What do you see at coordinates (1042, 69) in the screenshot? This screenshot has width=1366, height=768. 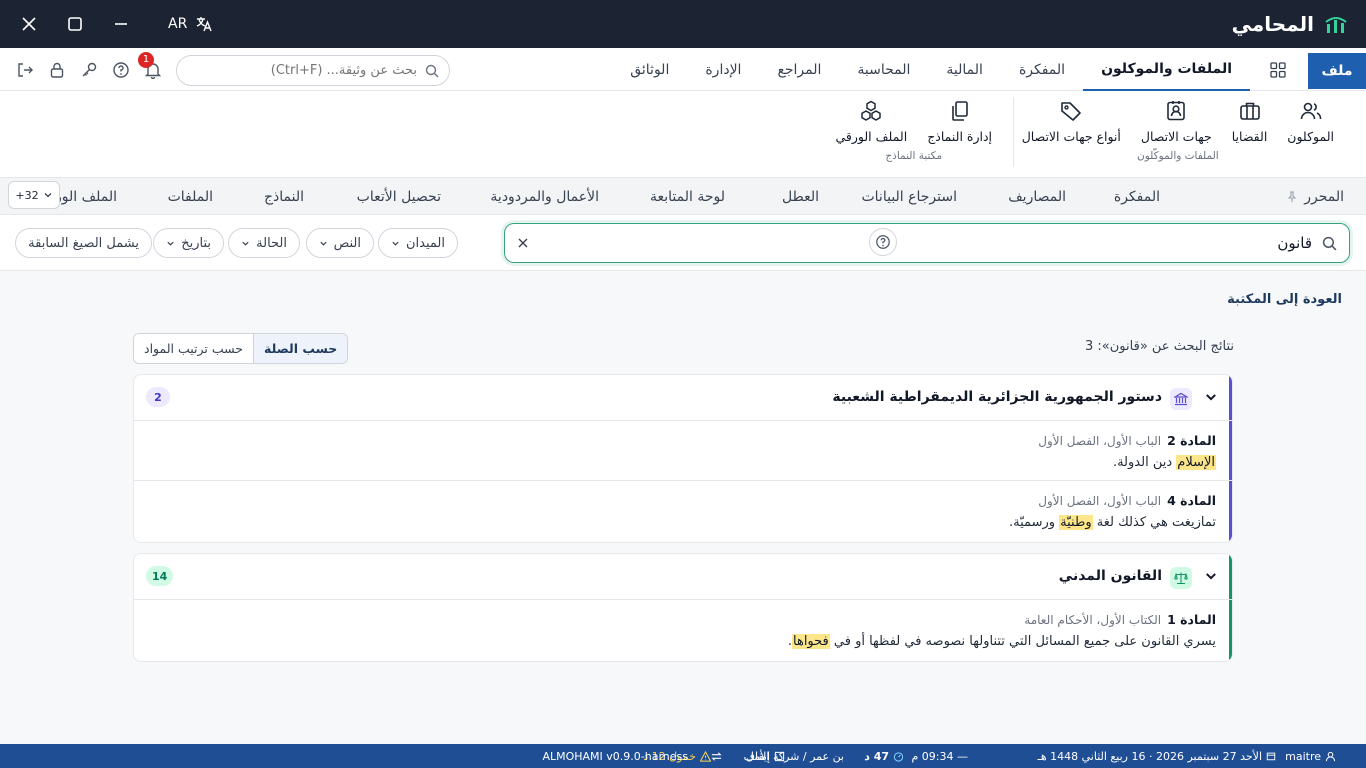 I see `menu-tab-agenda: المفكرة` at bounding box center [1042, 69].